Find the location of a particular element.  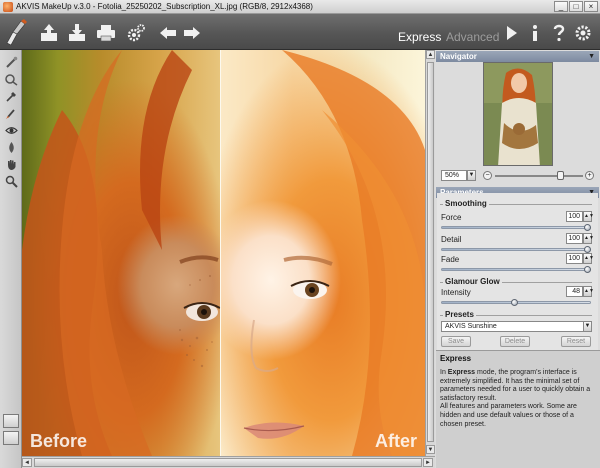

scroll-right-arrow-icon: ► is located at coordinates (428, 462).